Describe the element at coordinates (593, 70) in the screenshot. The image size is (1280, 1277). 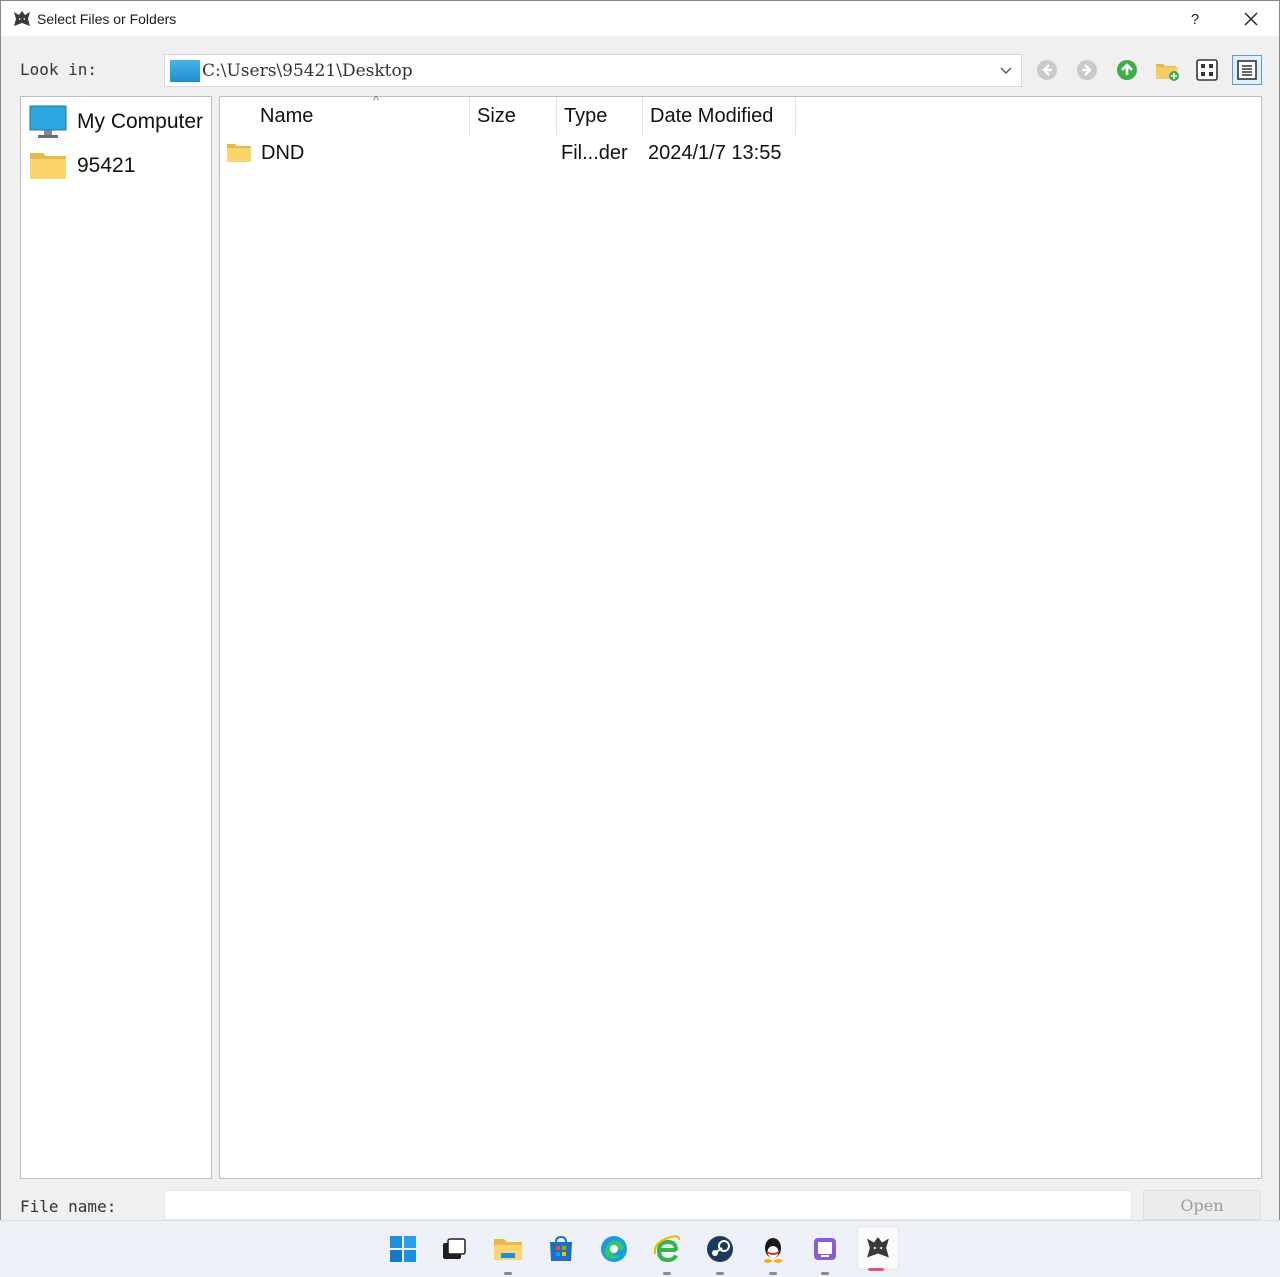
I see `look-in-combobox: C:\Users\95421\Desktop` at that location.